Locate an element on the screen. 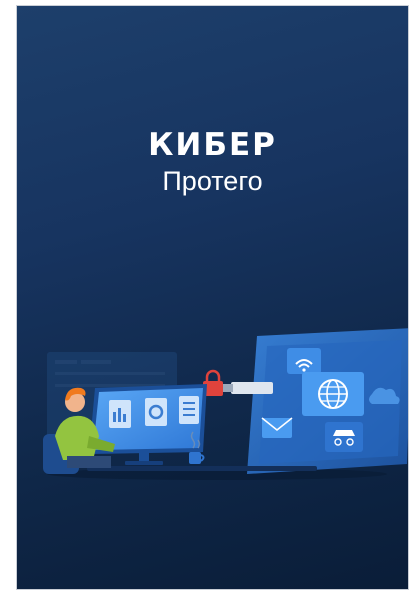  monitor is located at coordinates (148, 424).